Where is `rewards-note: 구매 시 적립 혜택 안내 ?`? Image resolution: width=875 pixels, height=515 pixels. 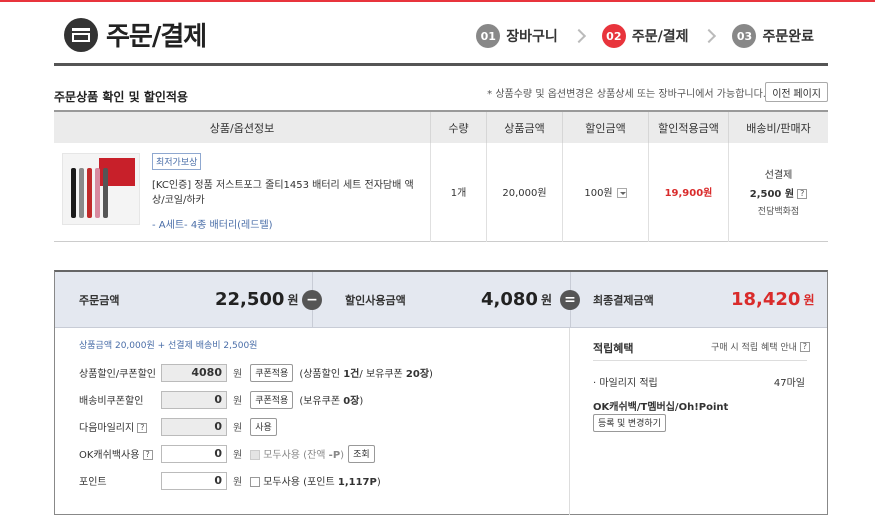
rewards-note: 구매 시 적립 혜택 안내 ? is located at coordinates (760, 346).